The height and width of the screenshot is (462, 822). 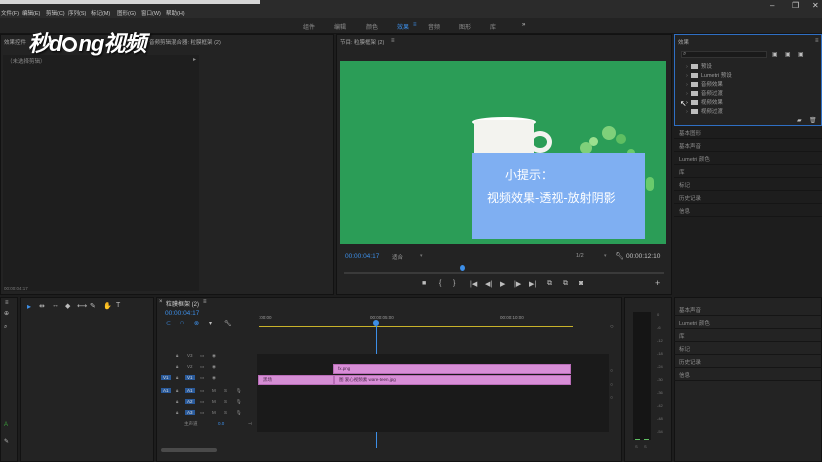 I want to click on delete-icon: 🗑︎, so click(x=813, y=120).